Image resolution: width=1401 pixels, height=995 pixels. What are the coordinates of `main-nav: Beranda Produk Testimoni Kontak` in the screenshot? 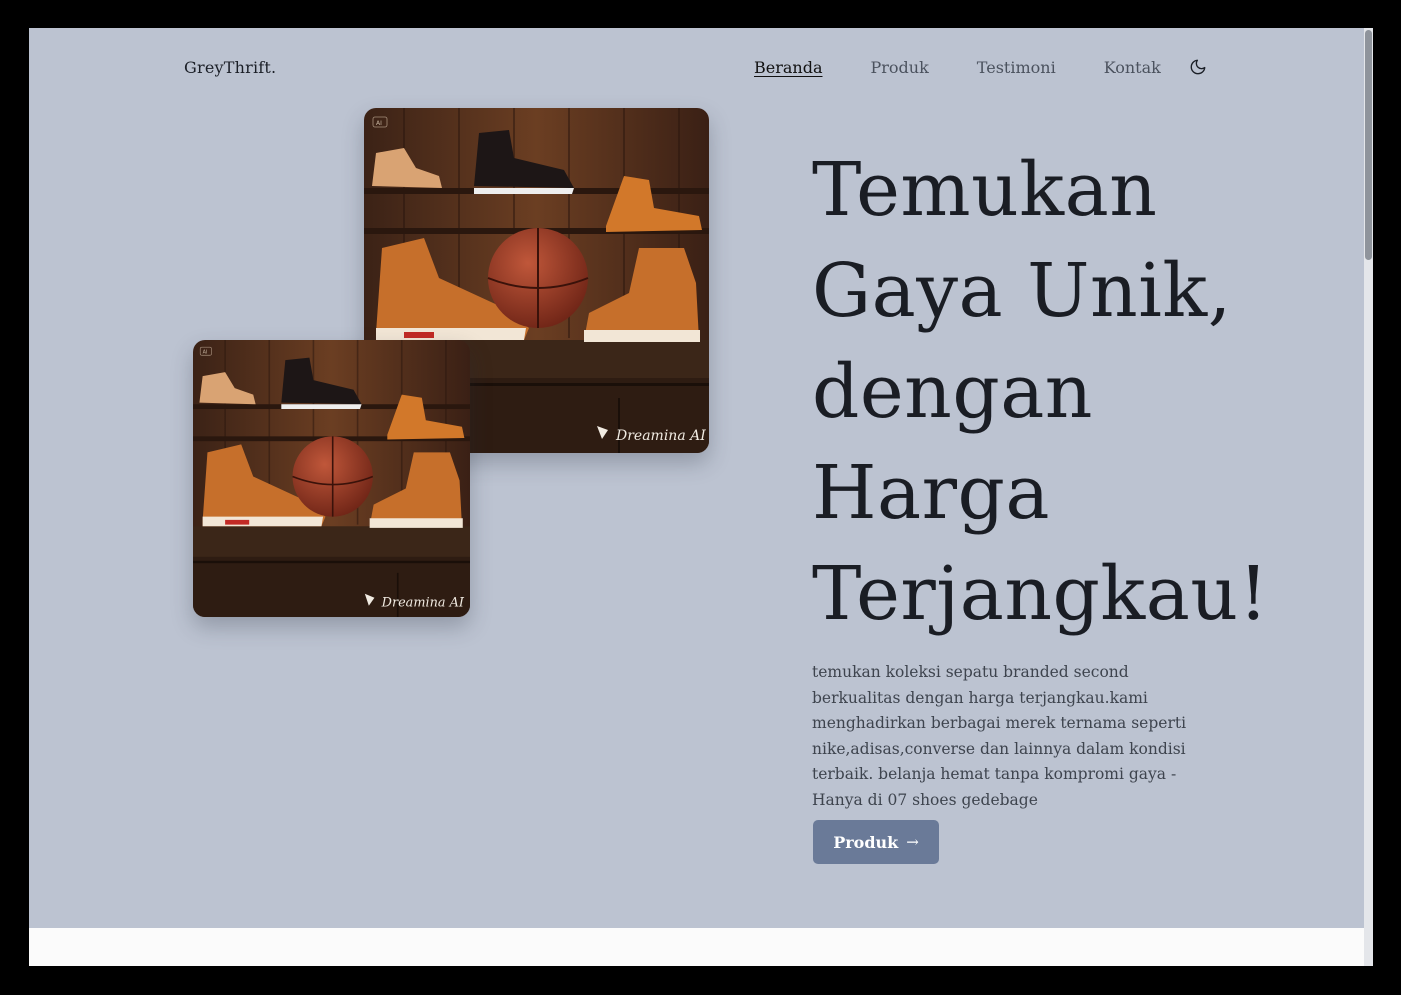 It's located at (981, 68).